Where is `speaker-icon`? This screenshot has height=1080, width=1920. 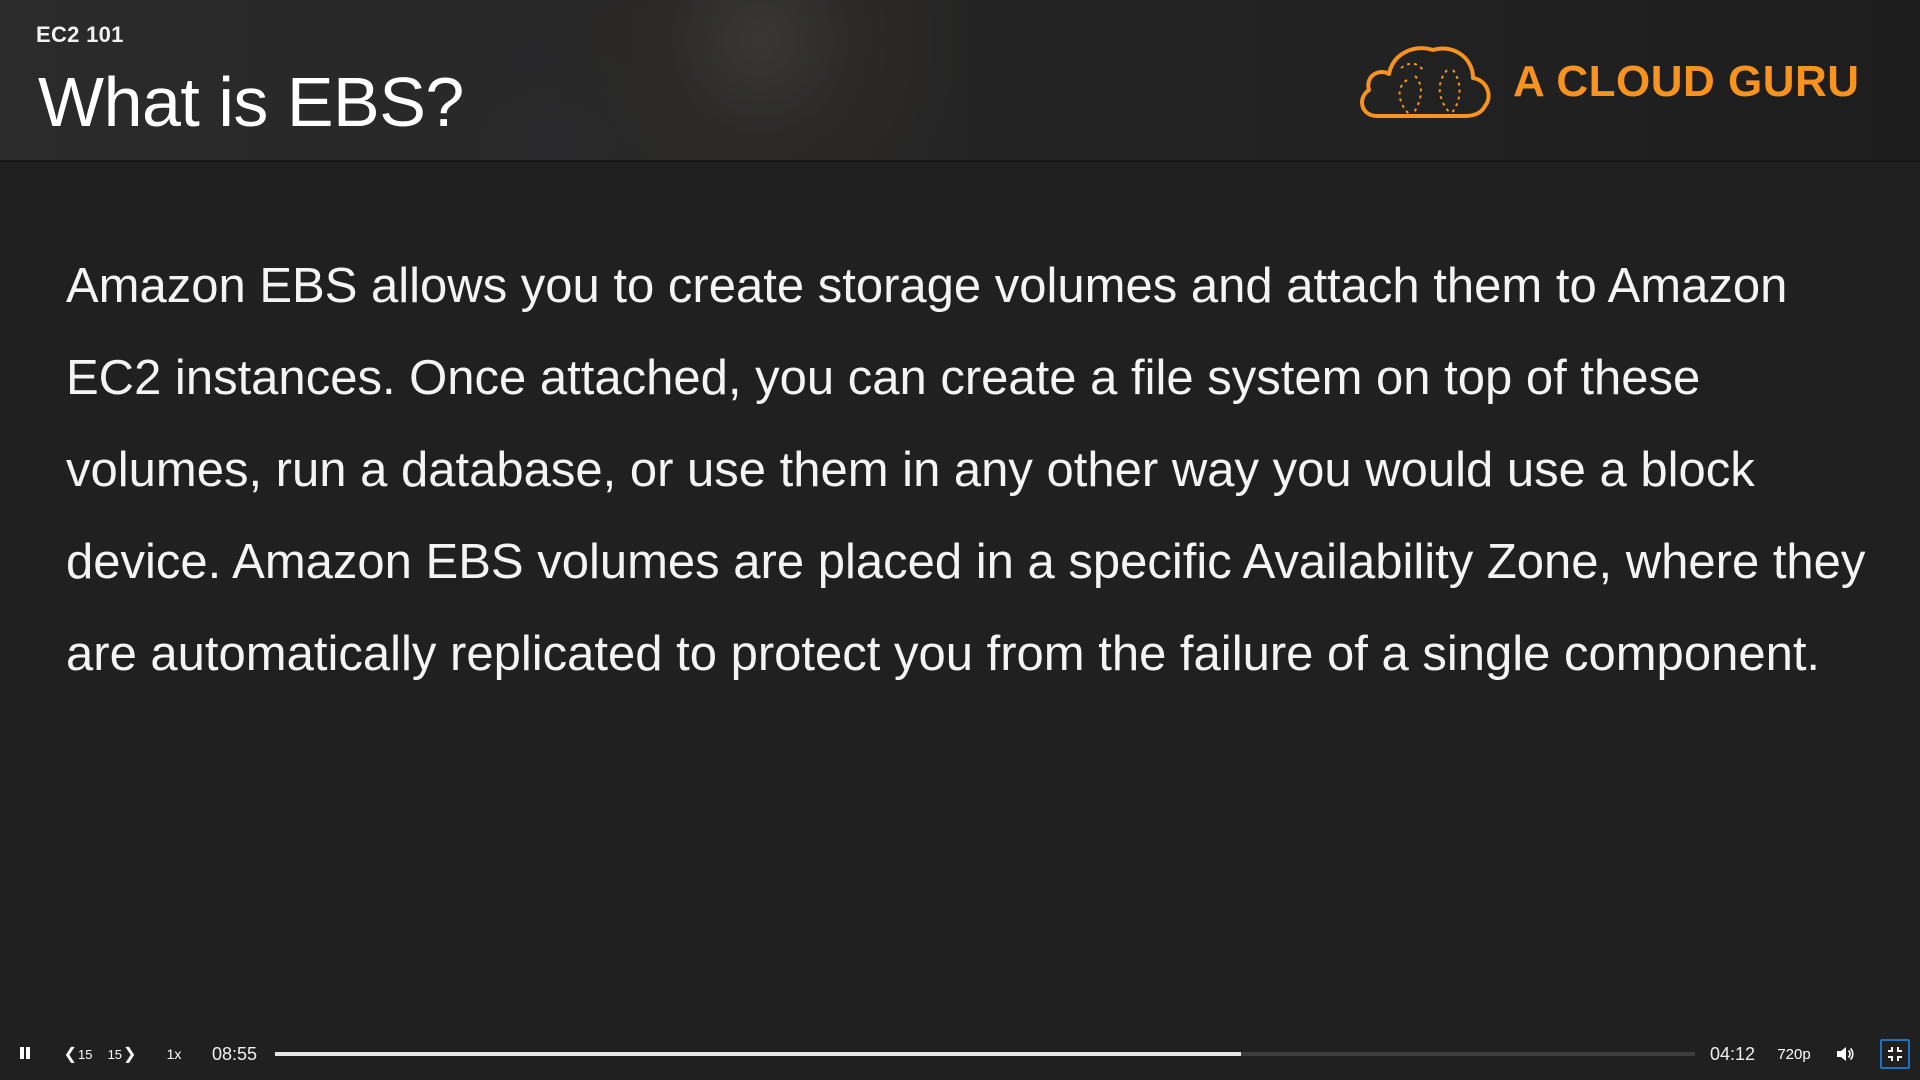 speaker-icon is located at coordinates (1845, 1054).